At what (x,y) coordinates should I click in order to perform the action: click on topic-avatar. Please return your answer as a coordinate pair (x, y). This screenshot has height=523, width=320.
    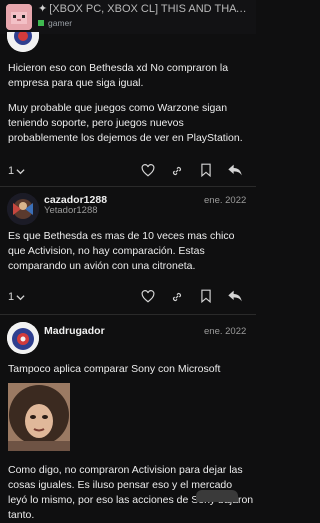
    Looking at the image, I should click on (19, 17).